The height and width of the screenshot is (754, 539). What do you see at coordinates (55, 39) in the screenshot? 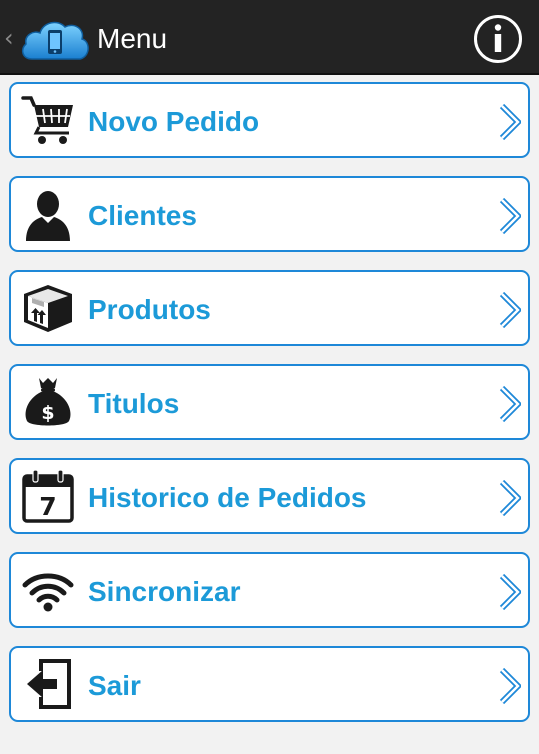
I see `cloud-phone-icon` at bounding box center [55, 39].